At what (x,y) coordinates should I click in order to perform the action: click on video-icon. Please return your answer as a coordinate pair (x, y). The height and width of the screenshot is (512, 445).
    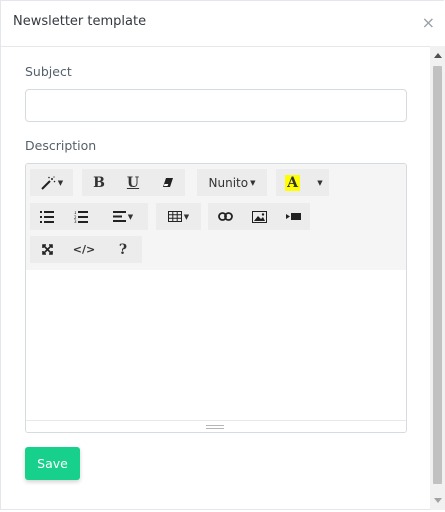
    Looking at the image, I should click on (293, 216).